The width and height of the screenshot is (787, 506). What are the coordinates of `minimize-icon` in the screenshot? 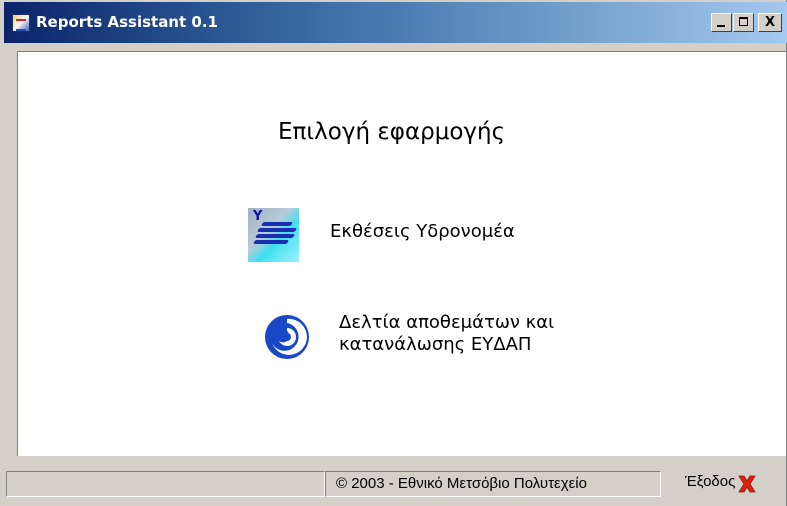 It's located at (721, 26).